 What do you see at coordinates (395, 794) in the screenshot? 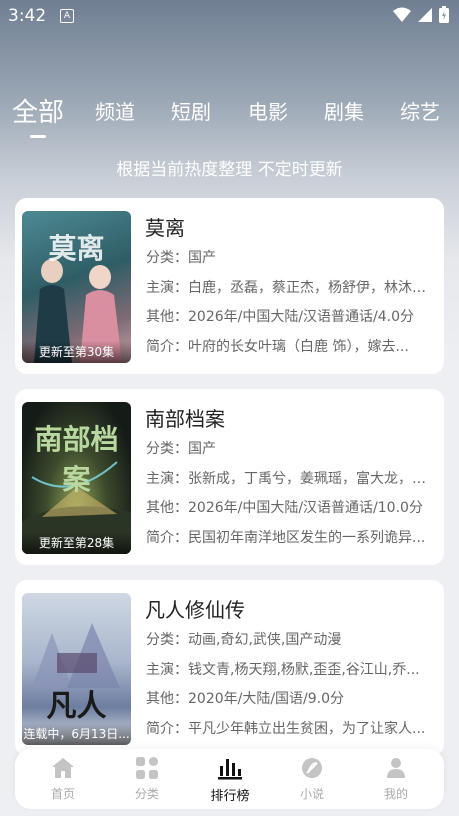
I see `nav-label: 我的` at bounding box center [395, 794].